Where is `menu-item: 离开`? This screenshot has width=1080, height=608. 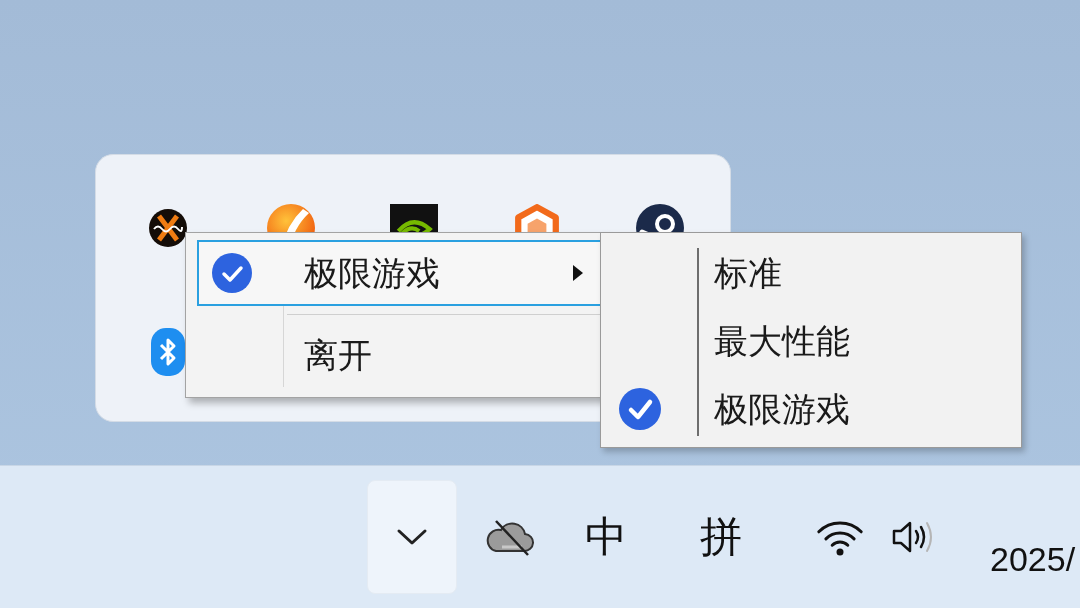
menu-item: 离开 is located at coordinates (400, 355).